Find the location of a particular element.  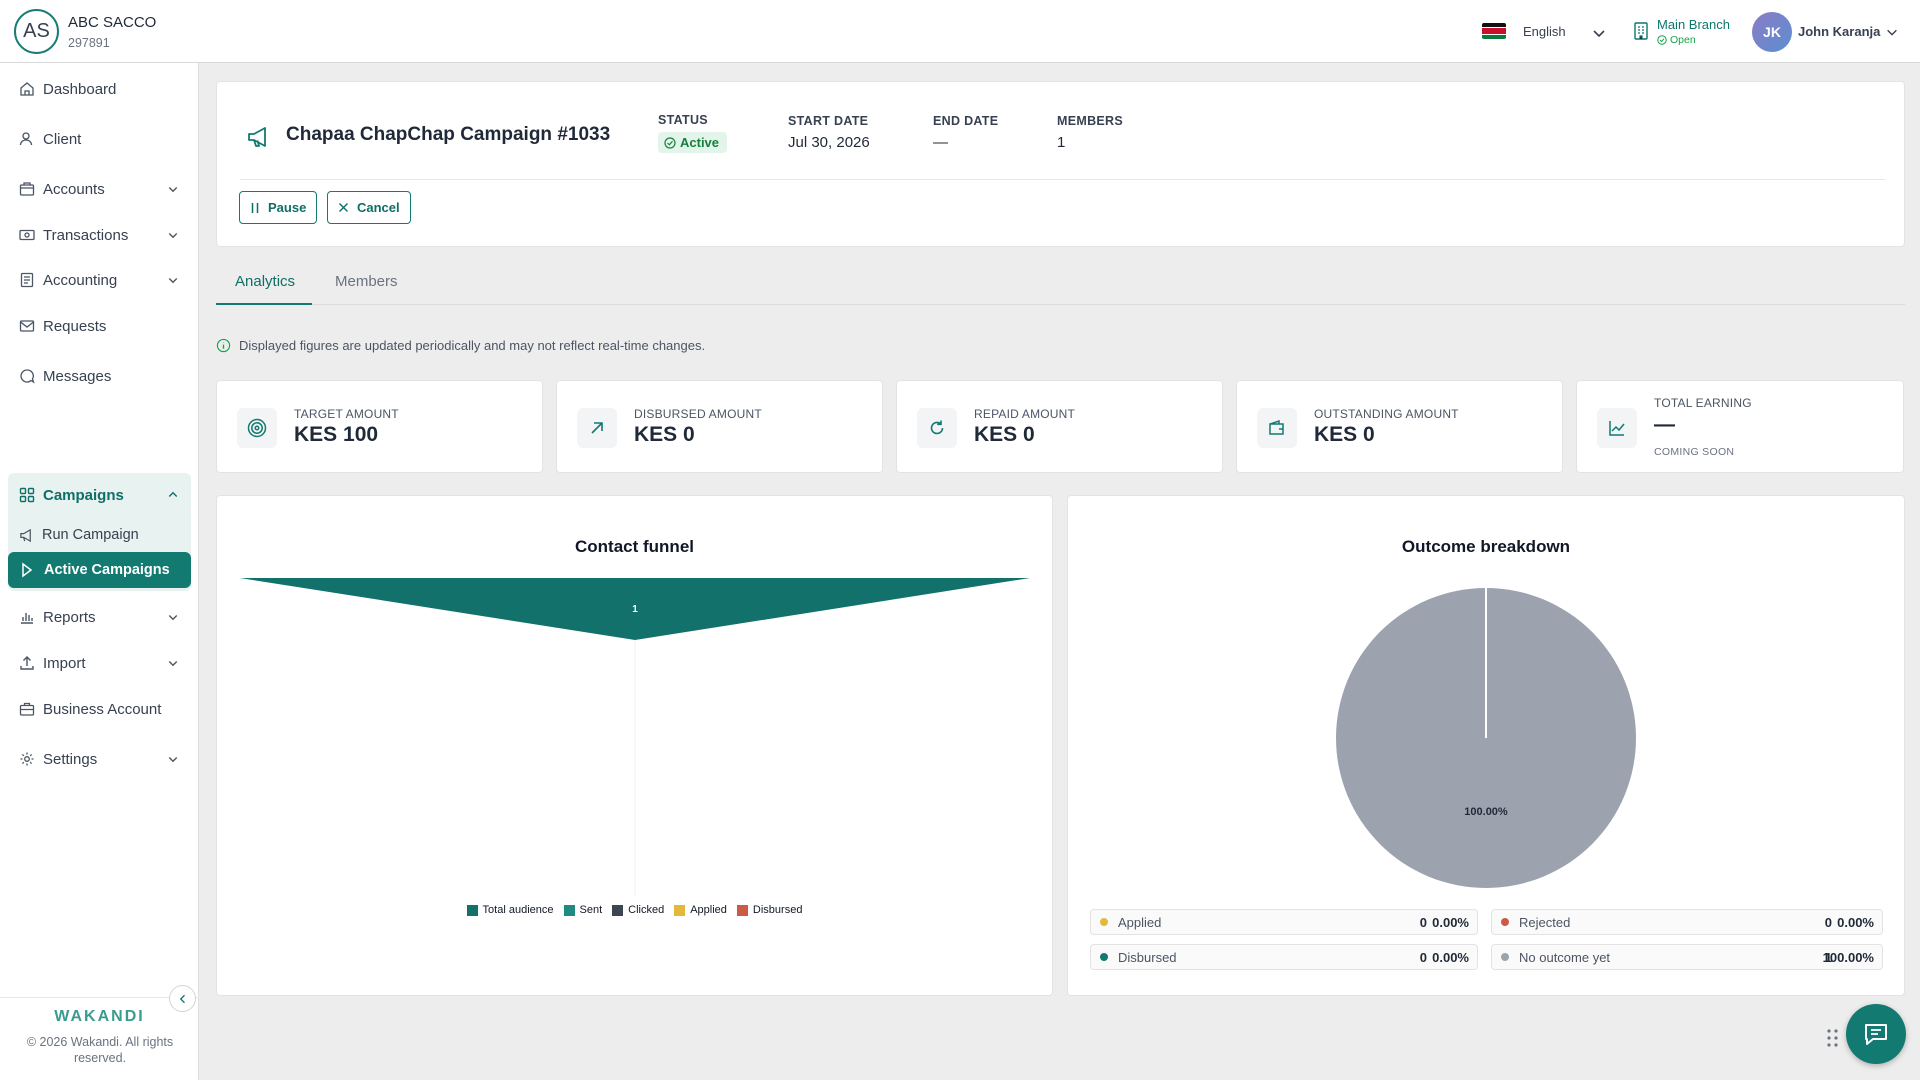

sidebar-item-label: Reports is located at coordinates (69, 617).